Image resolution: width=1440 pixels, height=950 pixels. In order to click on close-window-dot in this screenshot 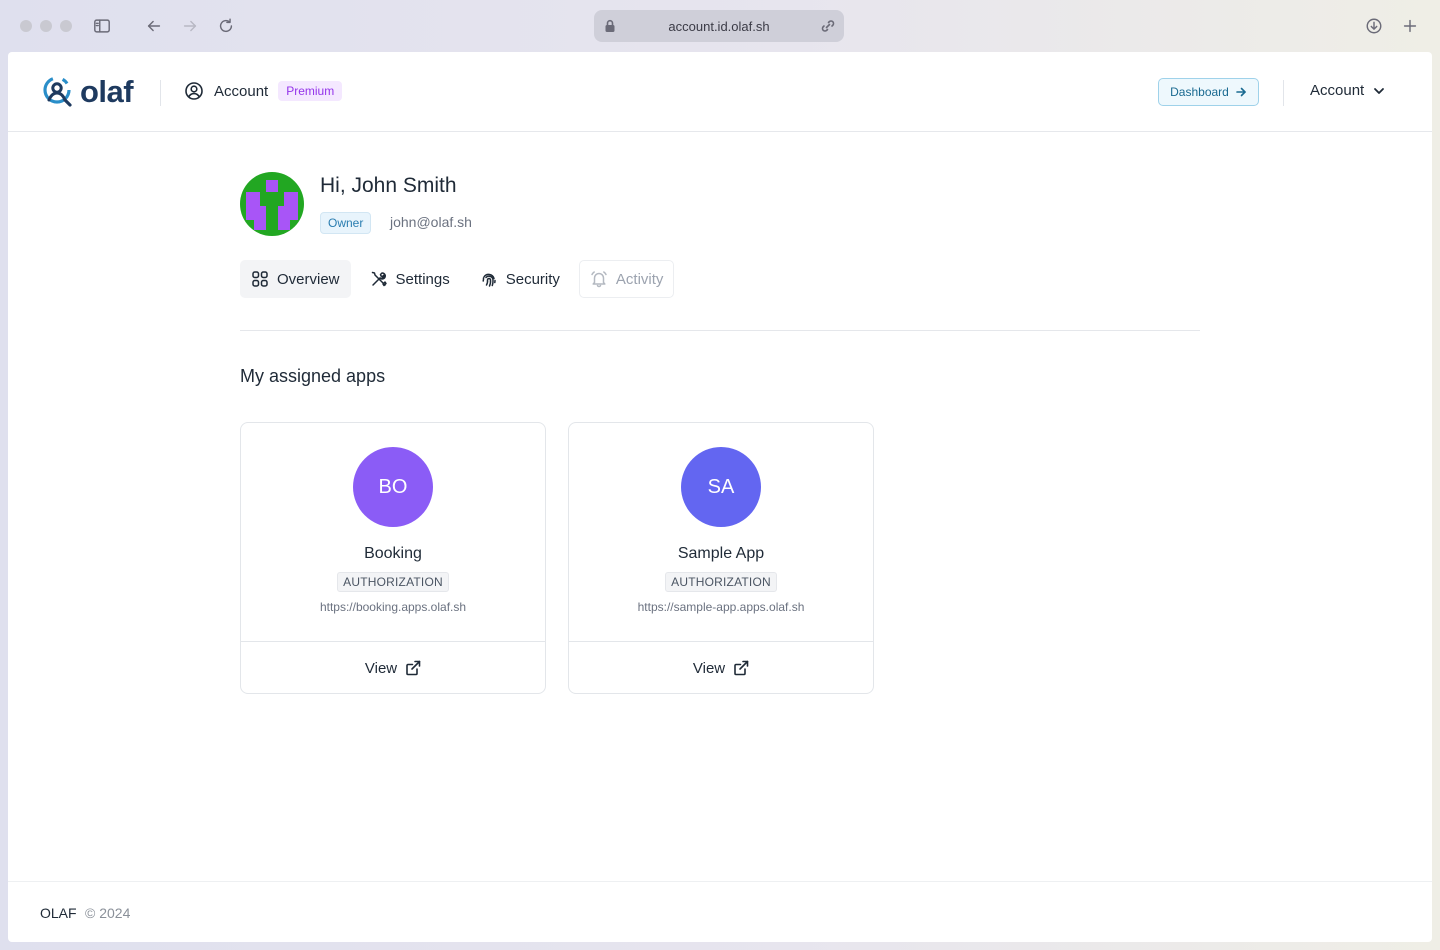, I will do `click(26, 26)`.